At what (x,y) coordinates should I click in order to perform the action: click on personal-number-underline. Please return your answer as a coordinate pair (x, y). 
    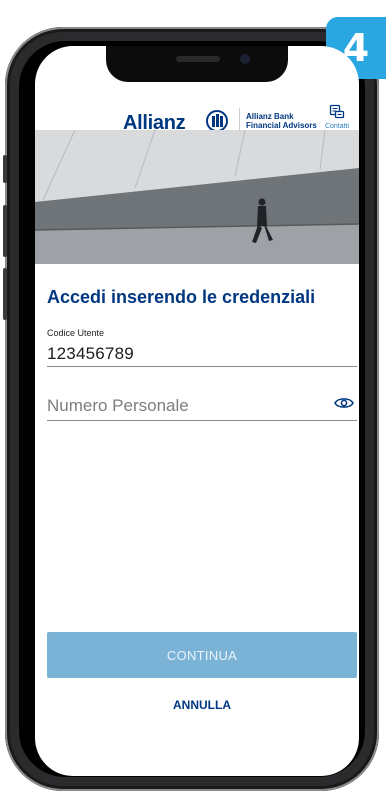
    Looking at the image, I should click on (202, 420).